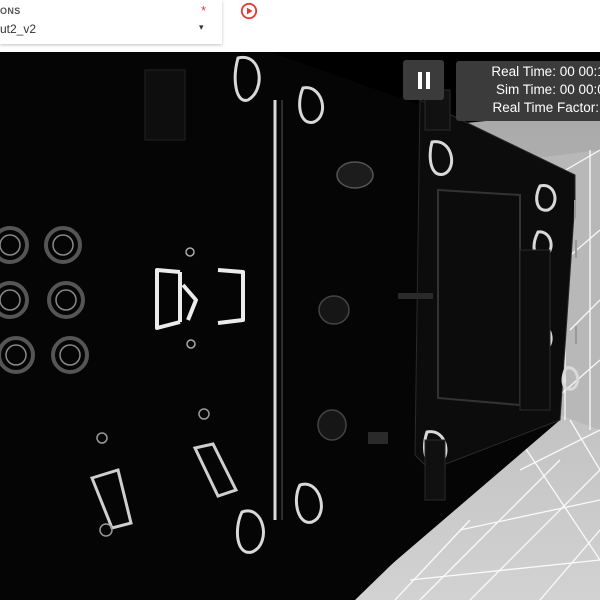  Describe the element at coordinates (111, 22) in the screenshot. I see `launch-selector: ONS * ut2_v2 ▾` at that location.